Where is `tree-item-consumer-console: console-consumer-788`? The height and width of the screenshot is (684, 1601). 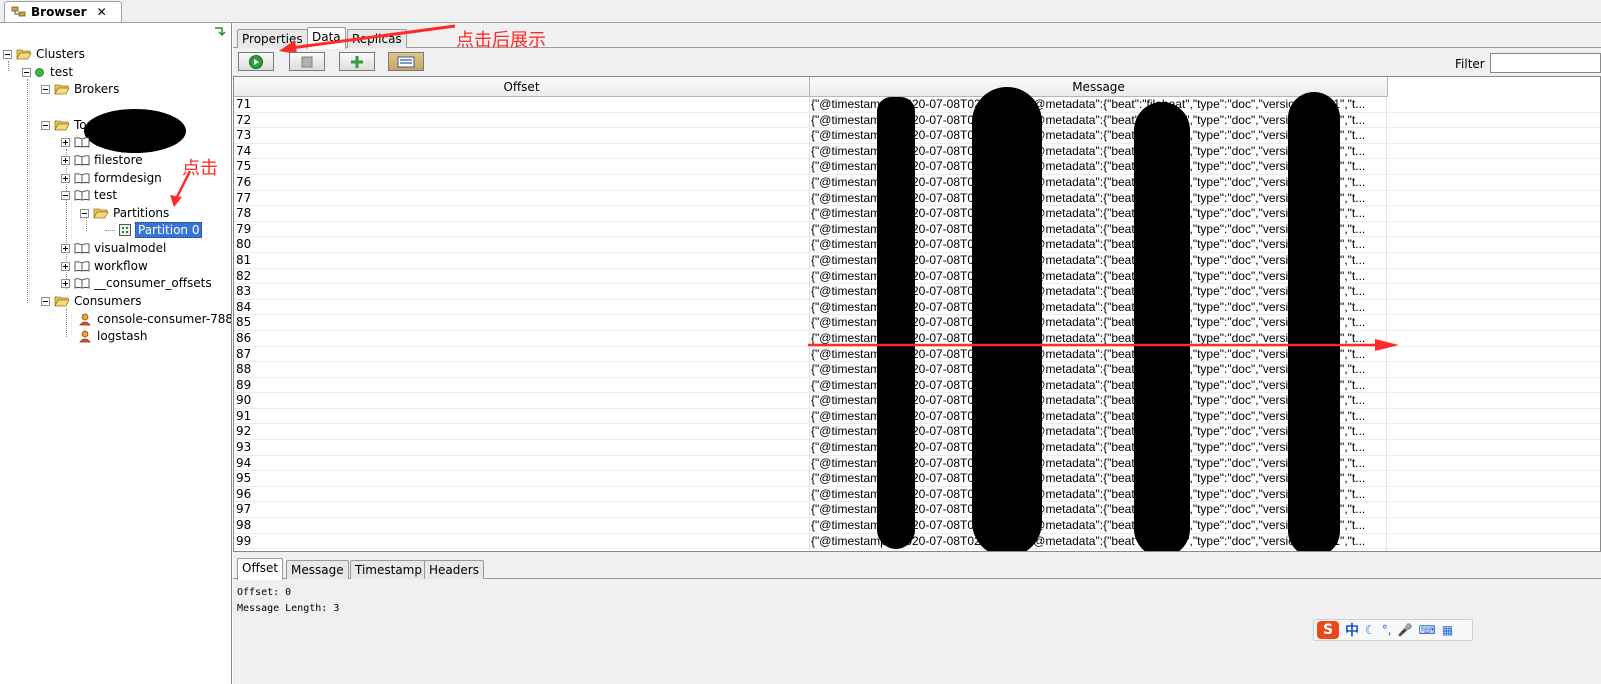 tree-item-consumer-console: console-consumer-788 is located at coordinates (155, 319).